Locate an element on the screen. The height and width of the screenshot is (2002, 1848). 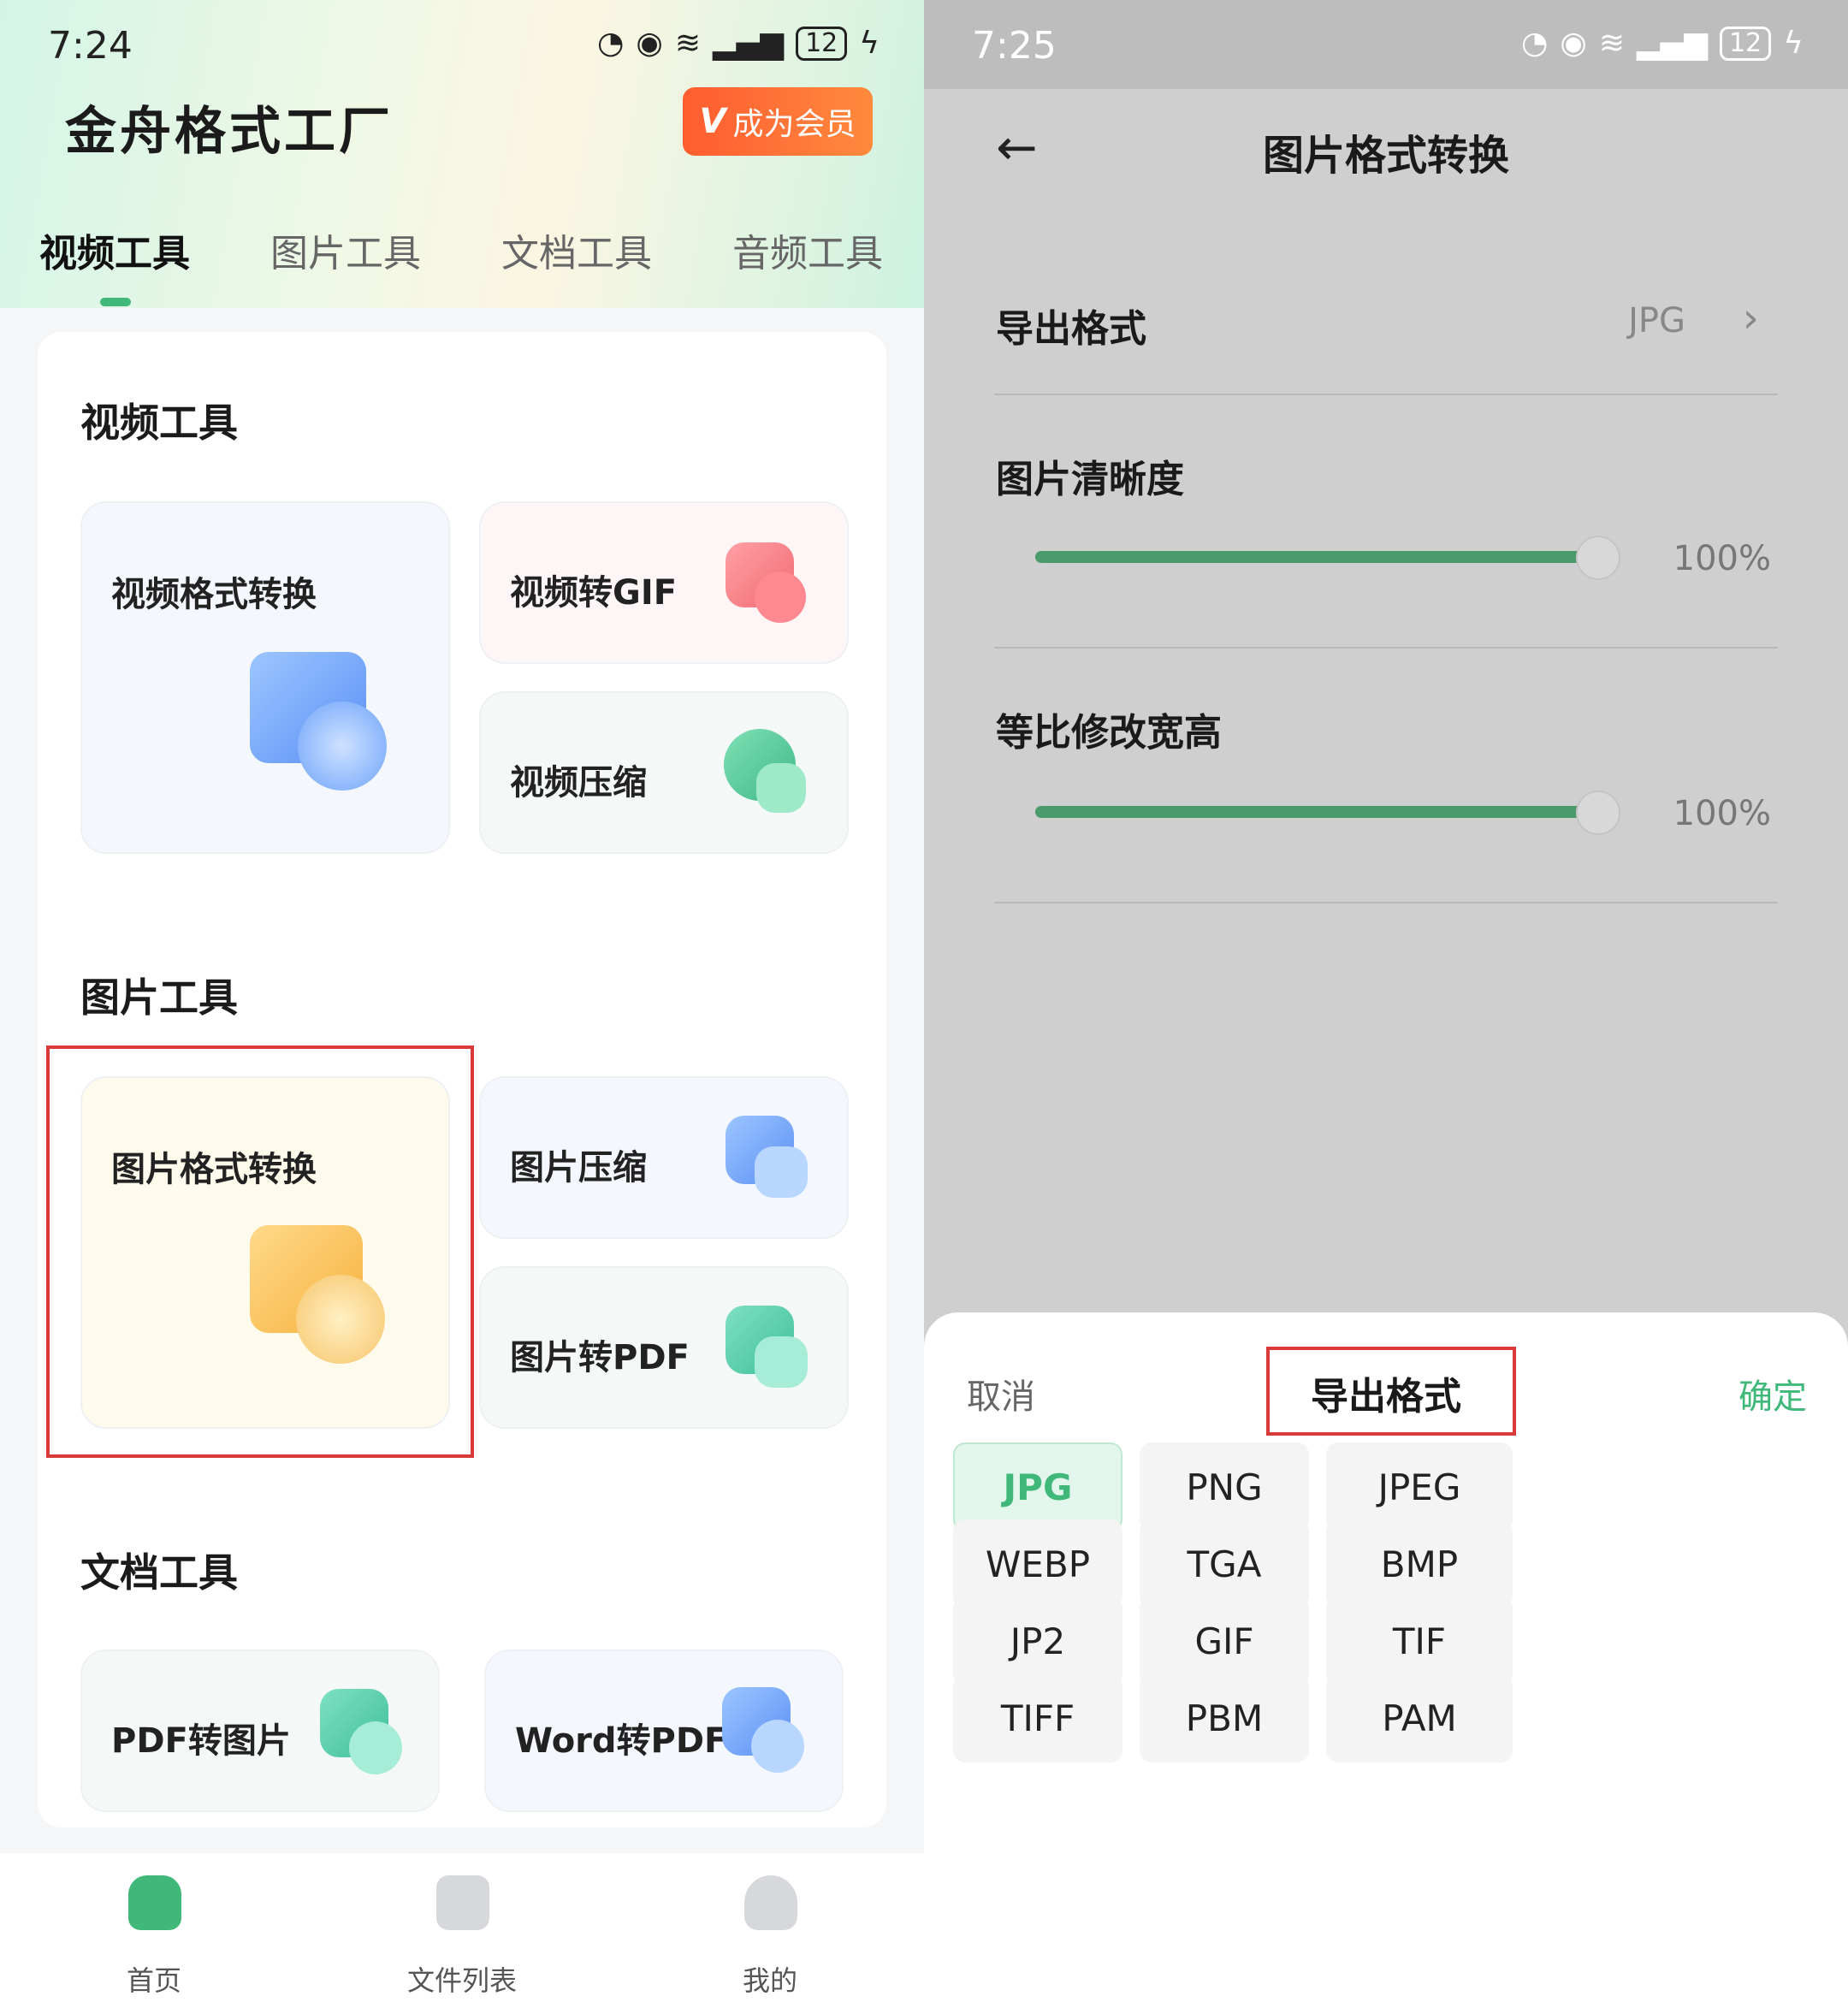
format-option-webp: WEBP is located at coordinates (1037, 1563).